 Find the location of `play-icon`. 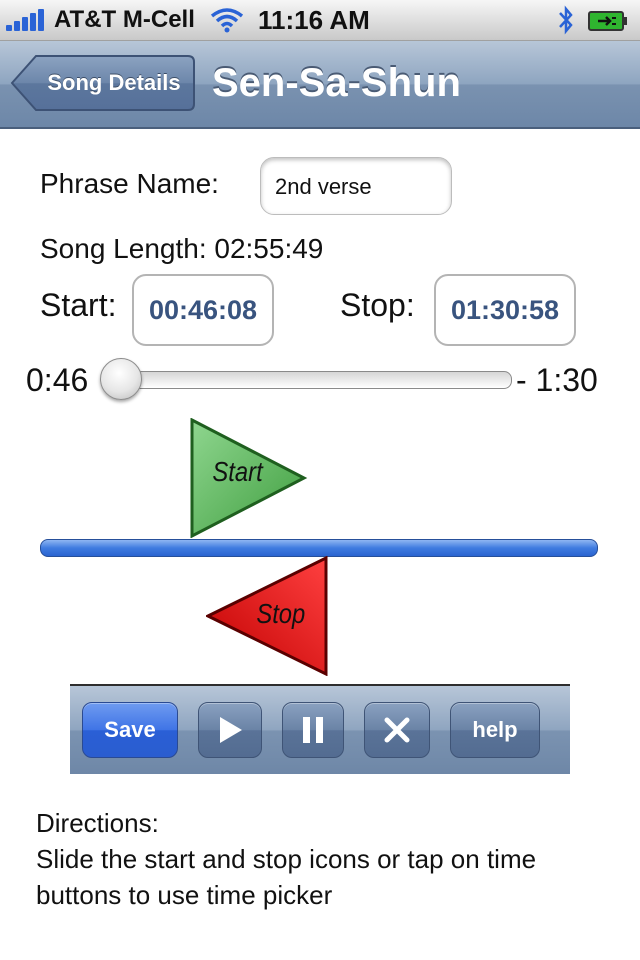

play-icon is located at coordinates (231, 730).